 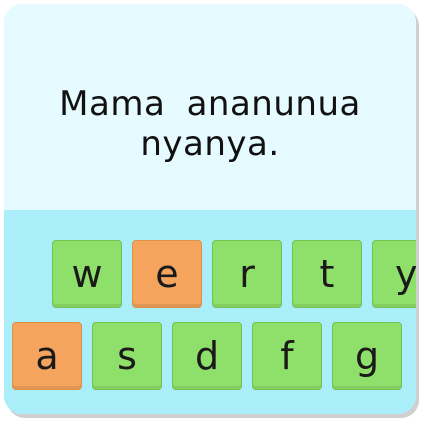 What do you see at coordinates (47, 356) in the screenshot?
I see `key-a: a` at bounding box center [47, 356].